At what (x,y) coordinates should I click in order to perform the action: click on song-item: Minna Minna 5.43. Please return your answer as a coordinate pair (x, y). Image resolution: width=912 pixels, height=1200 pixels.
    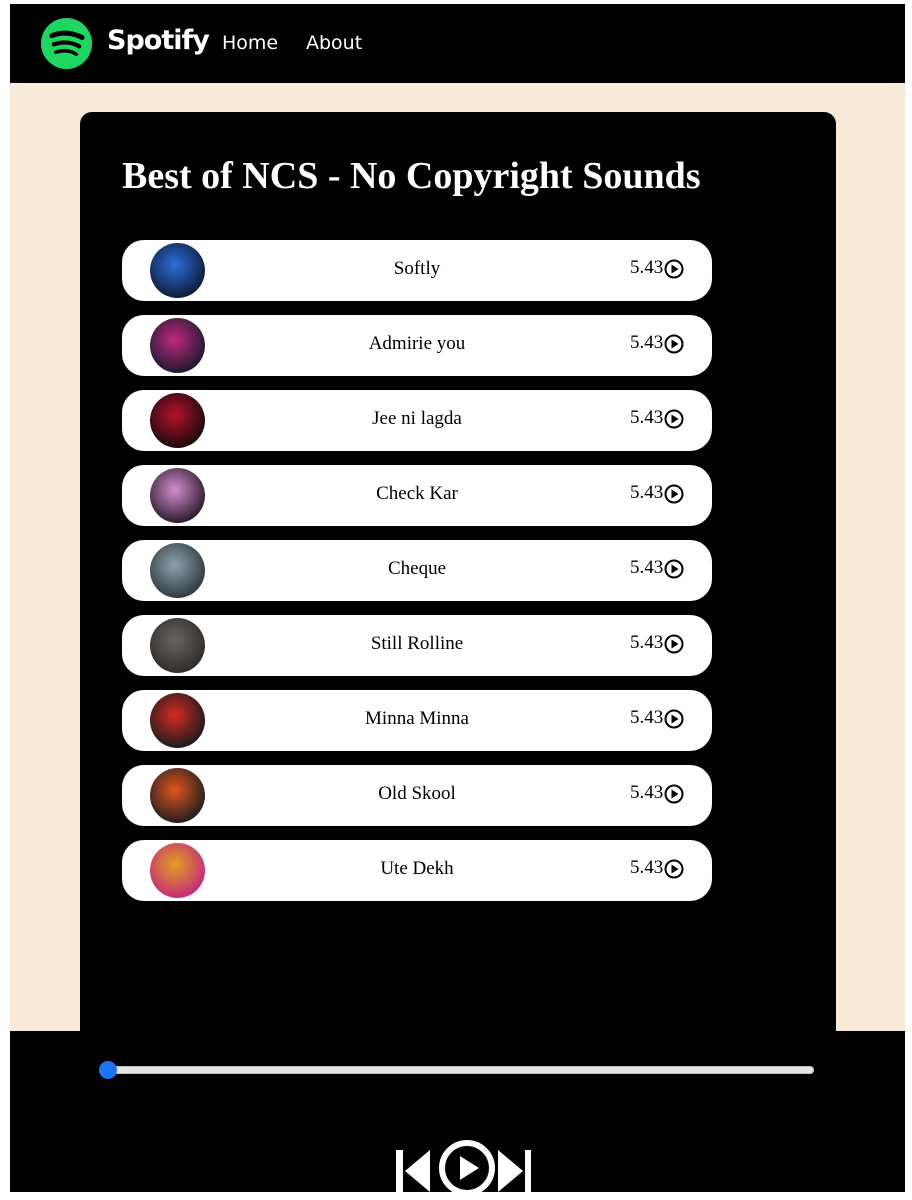
    Looking at the image, I should click on (417, 720).